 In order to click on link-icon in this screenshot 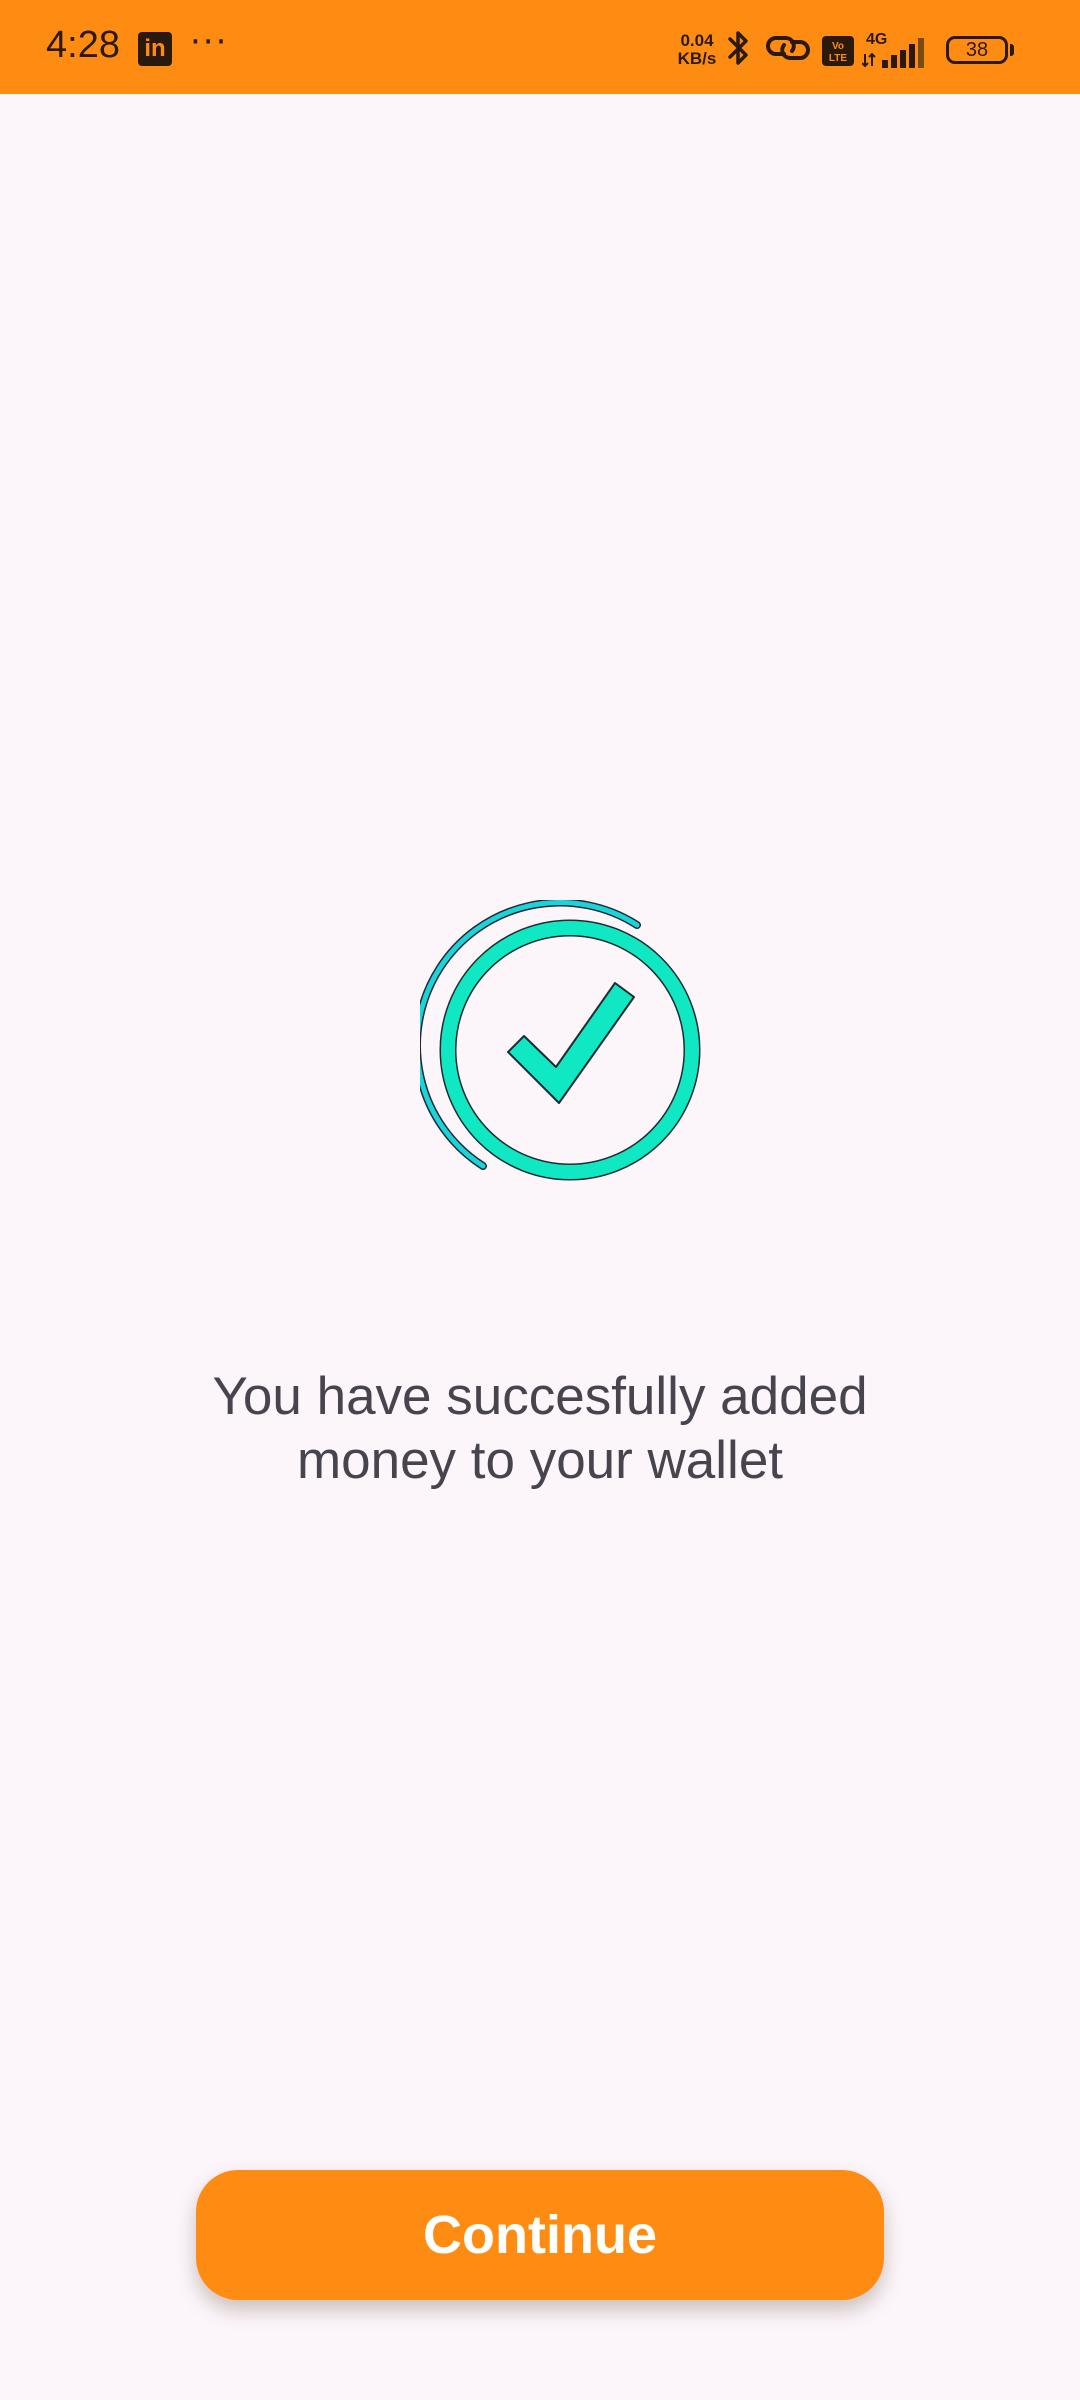, I will do `click(788, 48)`.